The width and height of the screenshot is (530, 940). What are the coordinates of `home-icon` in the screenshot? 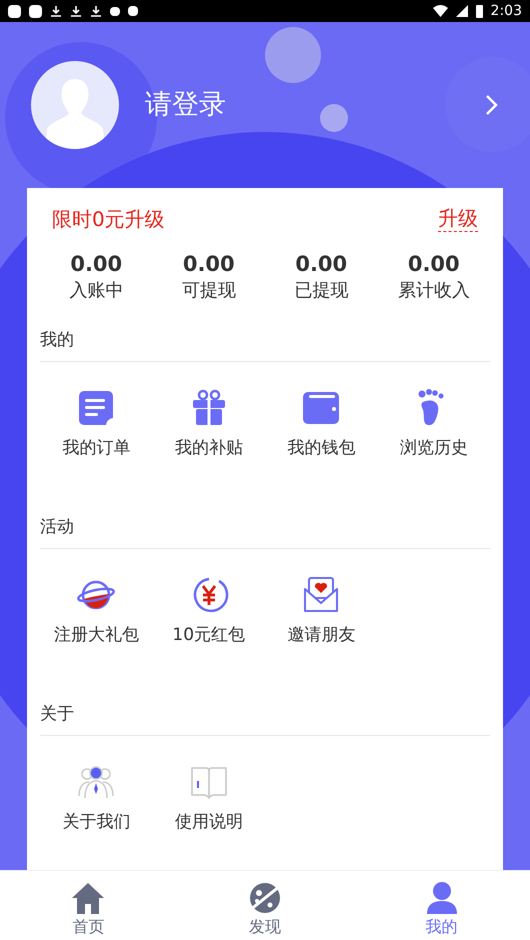 It's located at (88, 898).